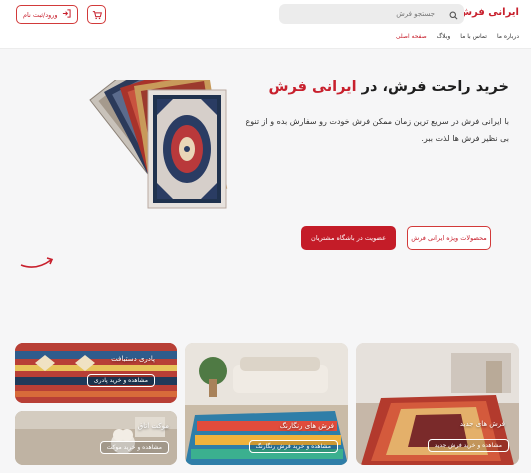 The width and height of the screenshot is (531, 473). What do you see at coordinates (360, 14) in the screenshot?
I see `search-input` at bounding box center [360, 14].